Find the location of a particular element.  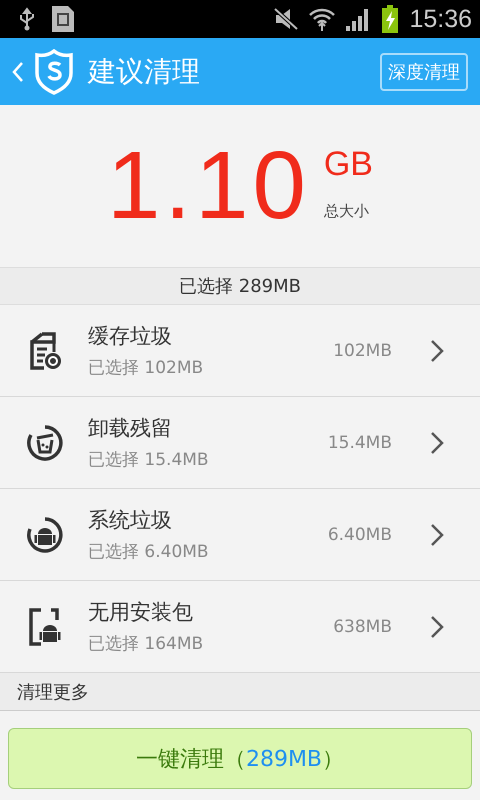

back-chevron-icon is located at coordinates (18, 71).